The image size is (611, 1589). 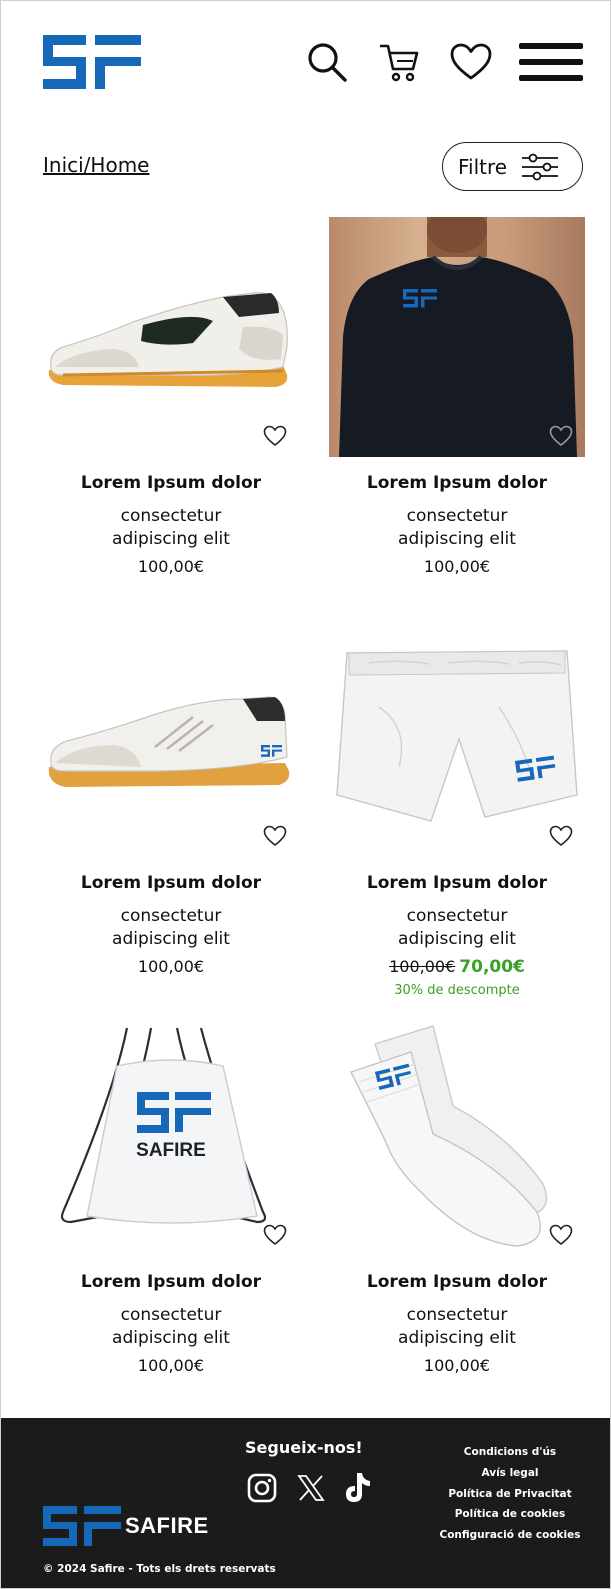 What do you see at coordinates (492, 967) in the screenshot?
I see `sale-price: 70,00€` at bounding box center [492, 967].